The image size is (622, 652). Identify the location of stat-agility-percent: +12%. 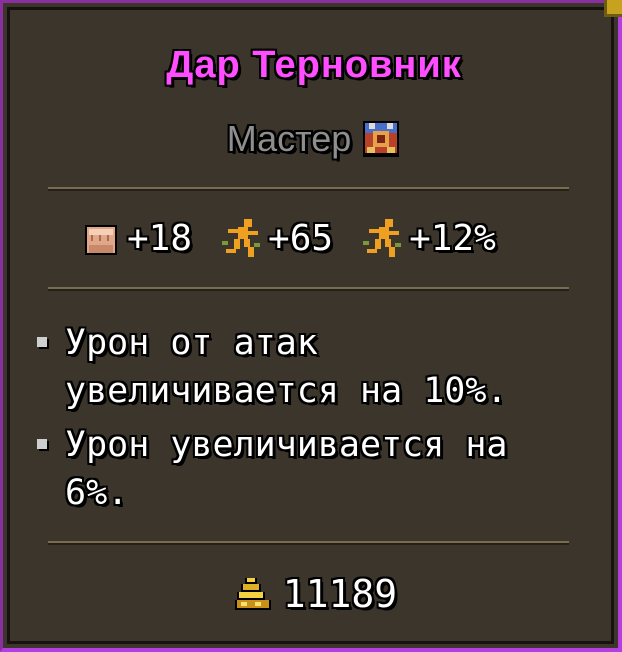
(427, 239).